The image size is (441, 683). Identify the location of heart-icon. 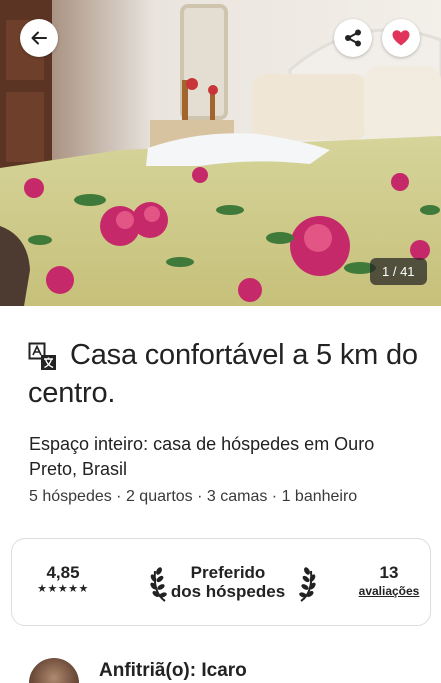
(401, 38).